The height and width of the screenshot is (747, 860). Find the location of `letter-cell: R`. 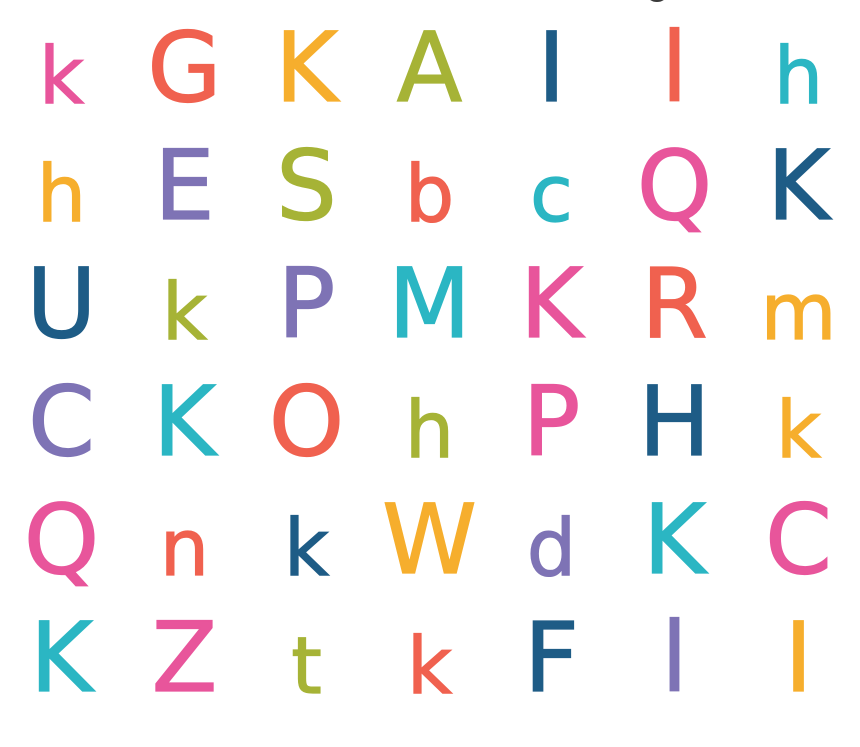

letter-cell: R is located at coordinates (674, 312).